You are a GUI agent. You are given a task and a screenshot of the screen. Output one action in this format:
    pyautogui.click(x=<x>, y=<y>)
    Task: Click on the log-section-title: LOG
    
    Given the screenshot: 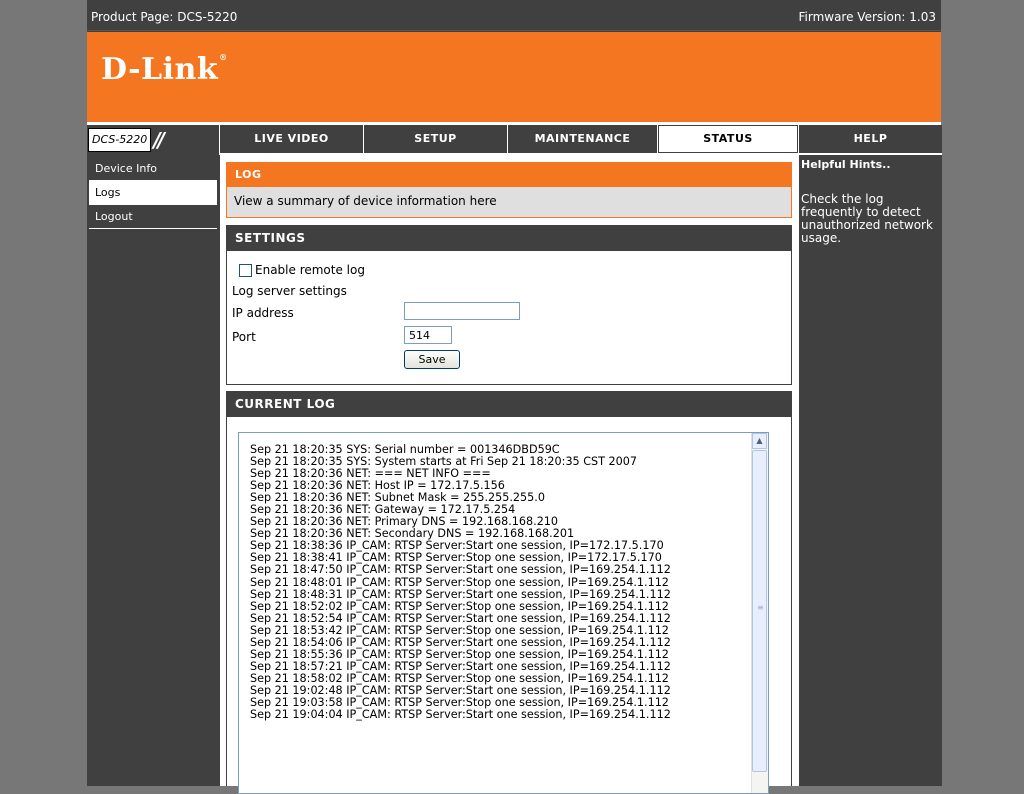 What is the action you would take?
    pyautogui.click(x=509, y=175)
    